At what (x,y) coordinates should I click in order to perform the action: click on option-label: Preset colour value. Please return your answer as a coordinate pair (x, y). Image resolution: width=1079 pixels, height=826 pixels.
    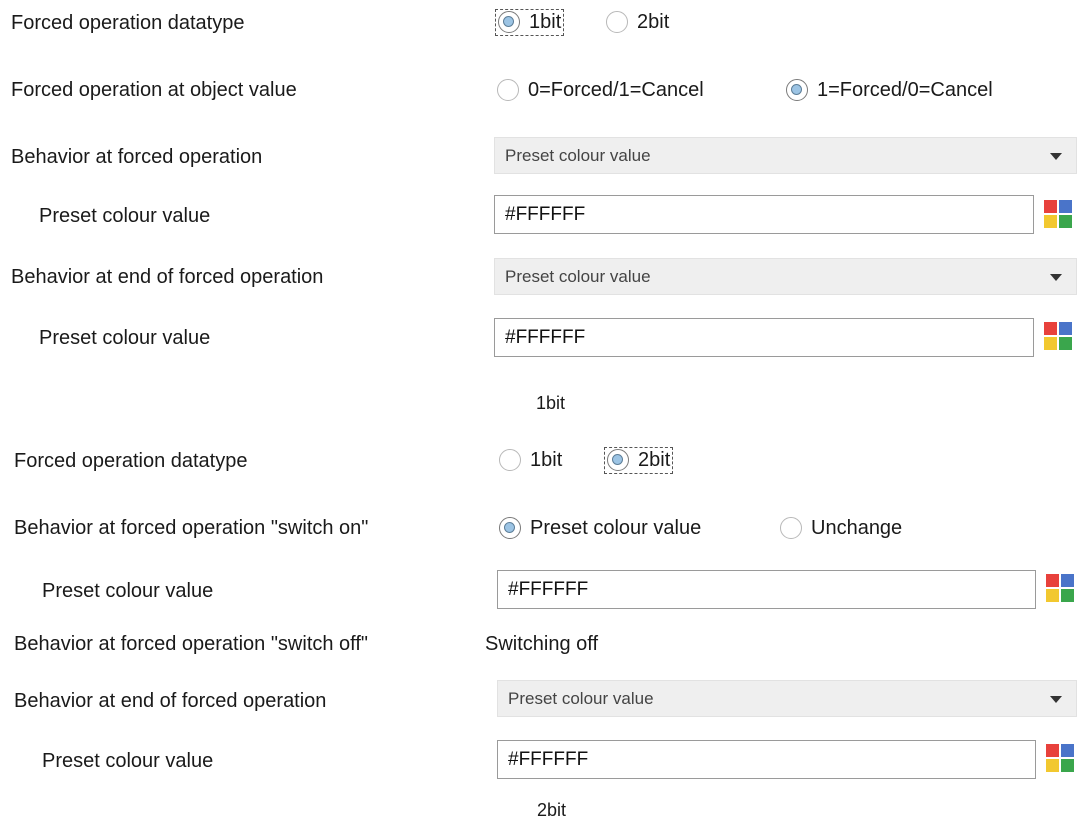
    Looking at the image, I should click on (616, 527).